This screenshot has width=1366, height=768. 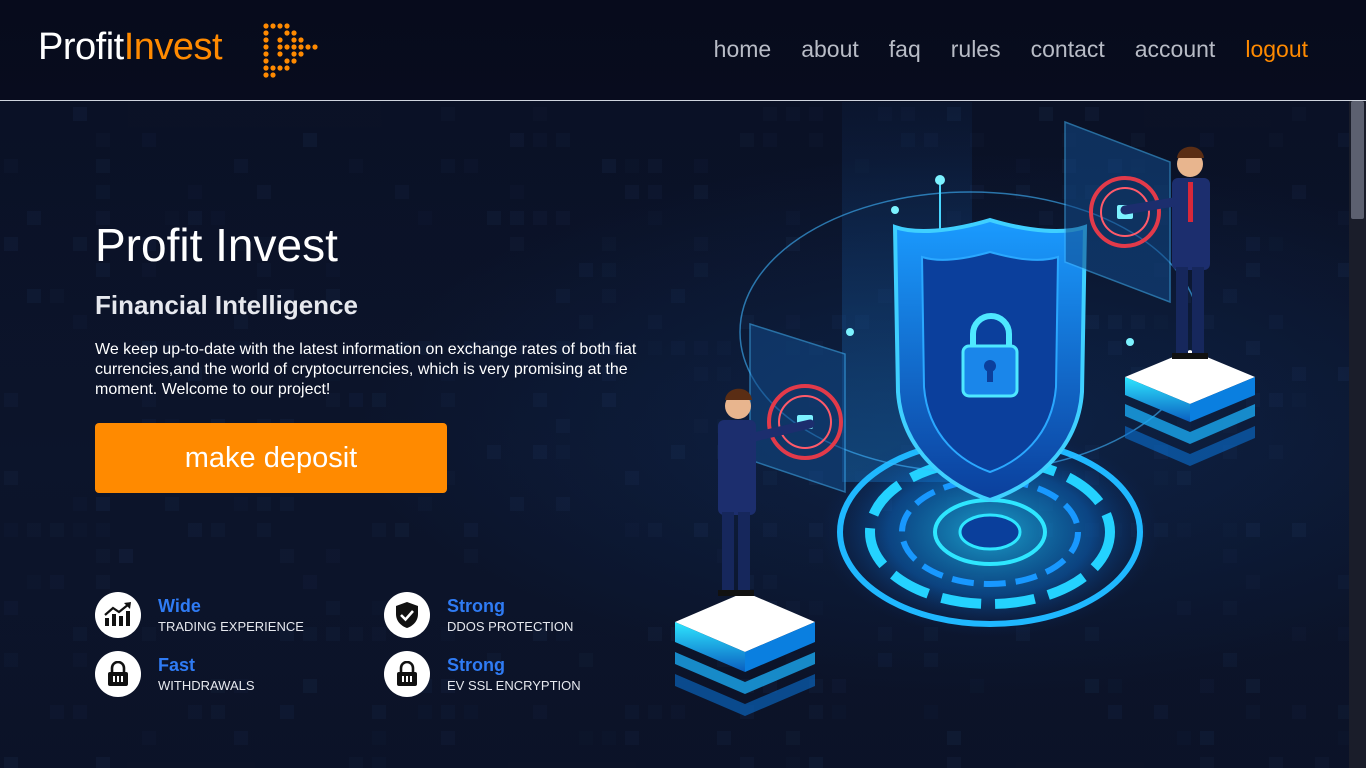 I want to click on nav-rules: rules, so click(x=976, y=49).